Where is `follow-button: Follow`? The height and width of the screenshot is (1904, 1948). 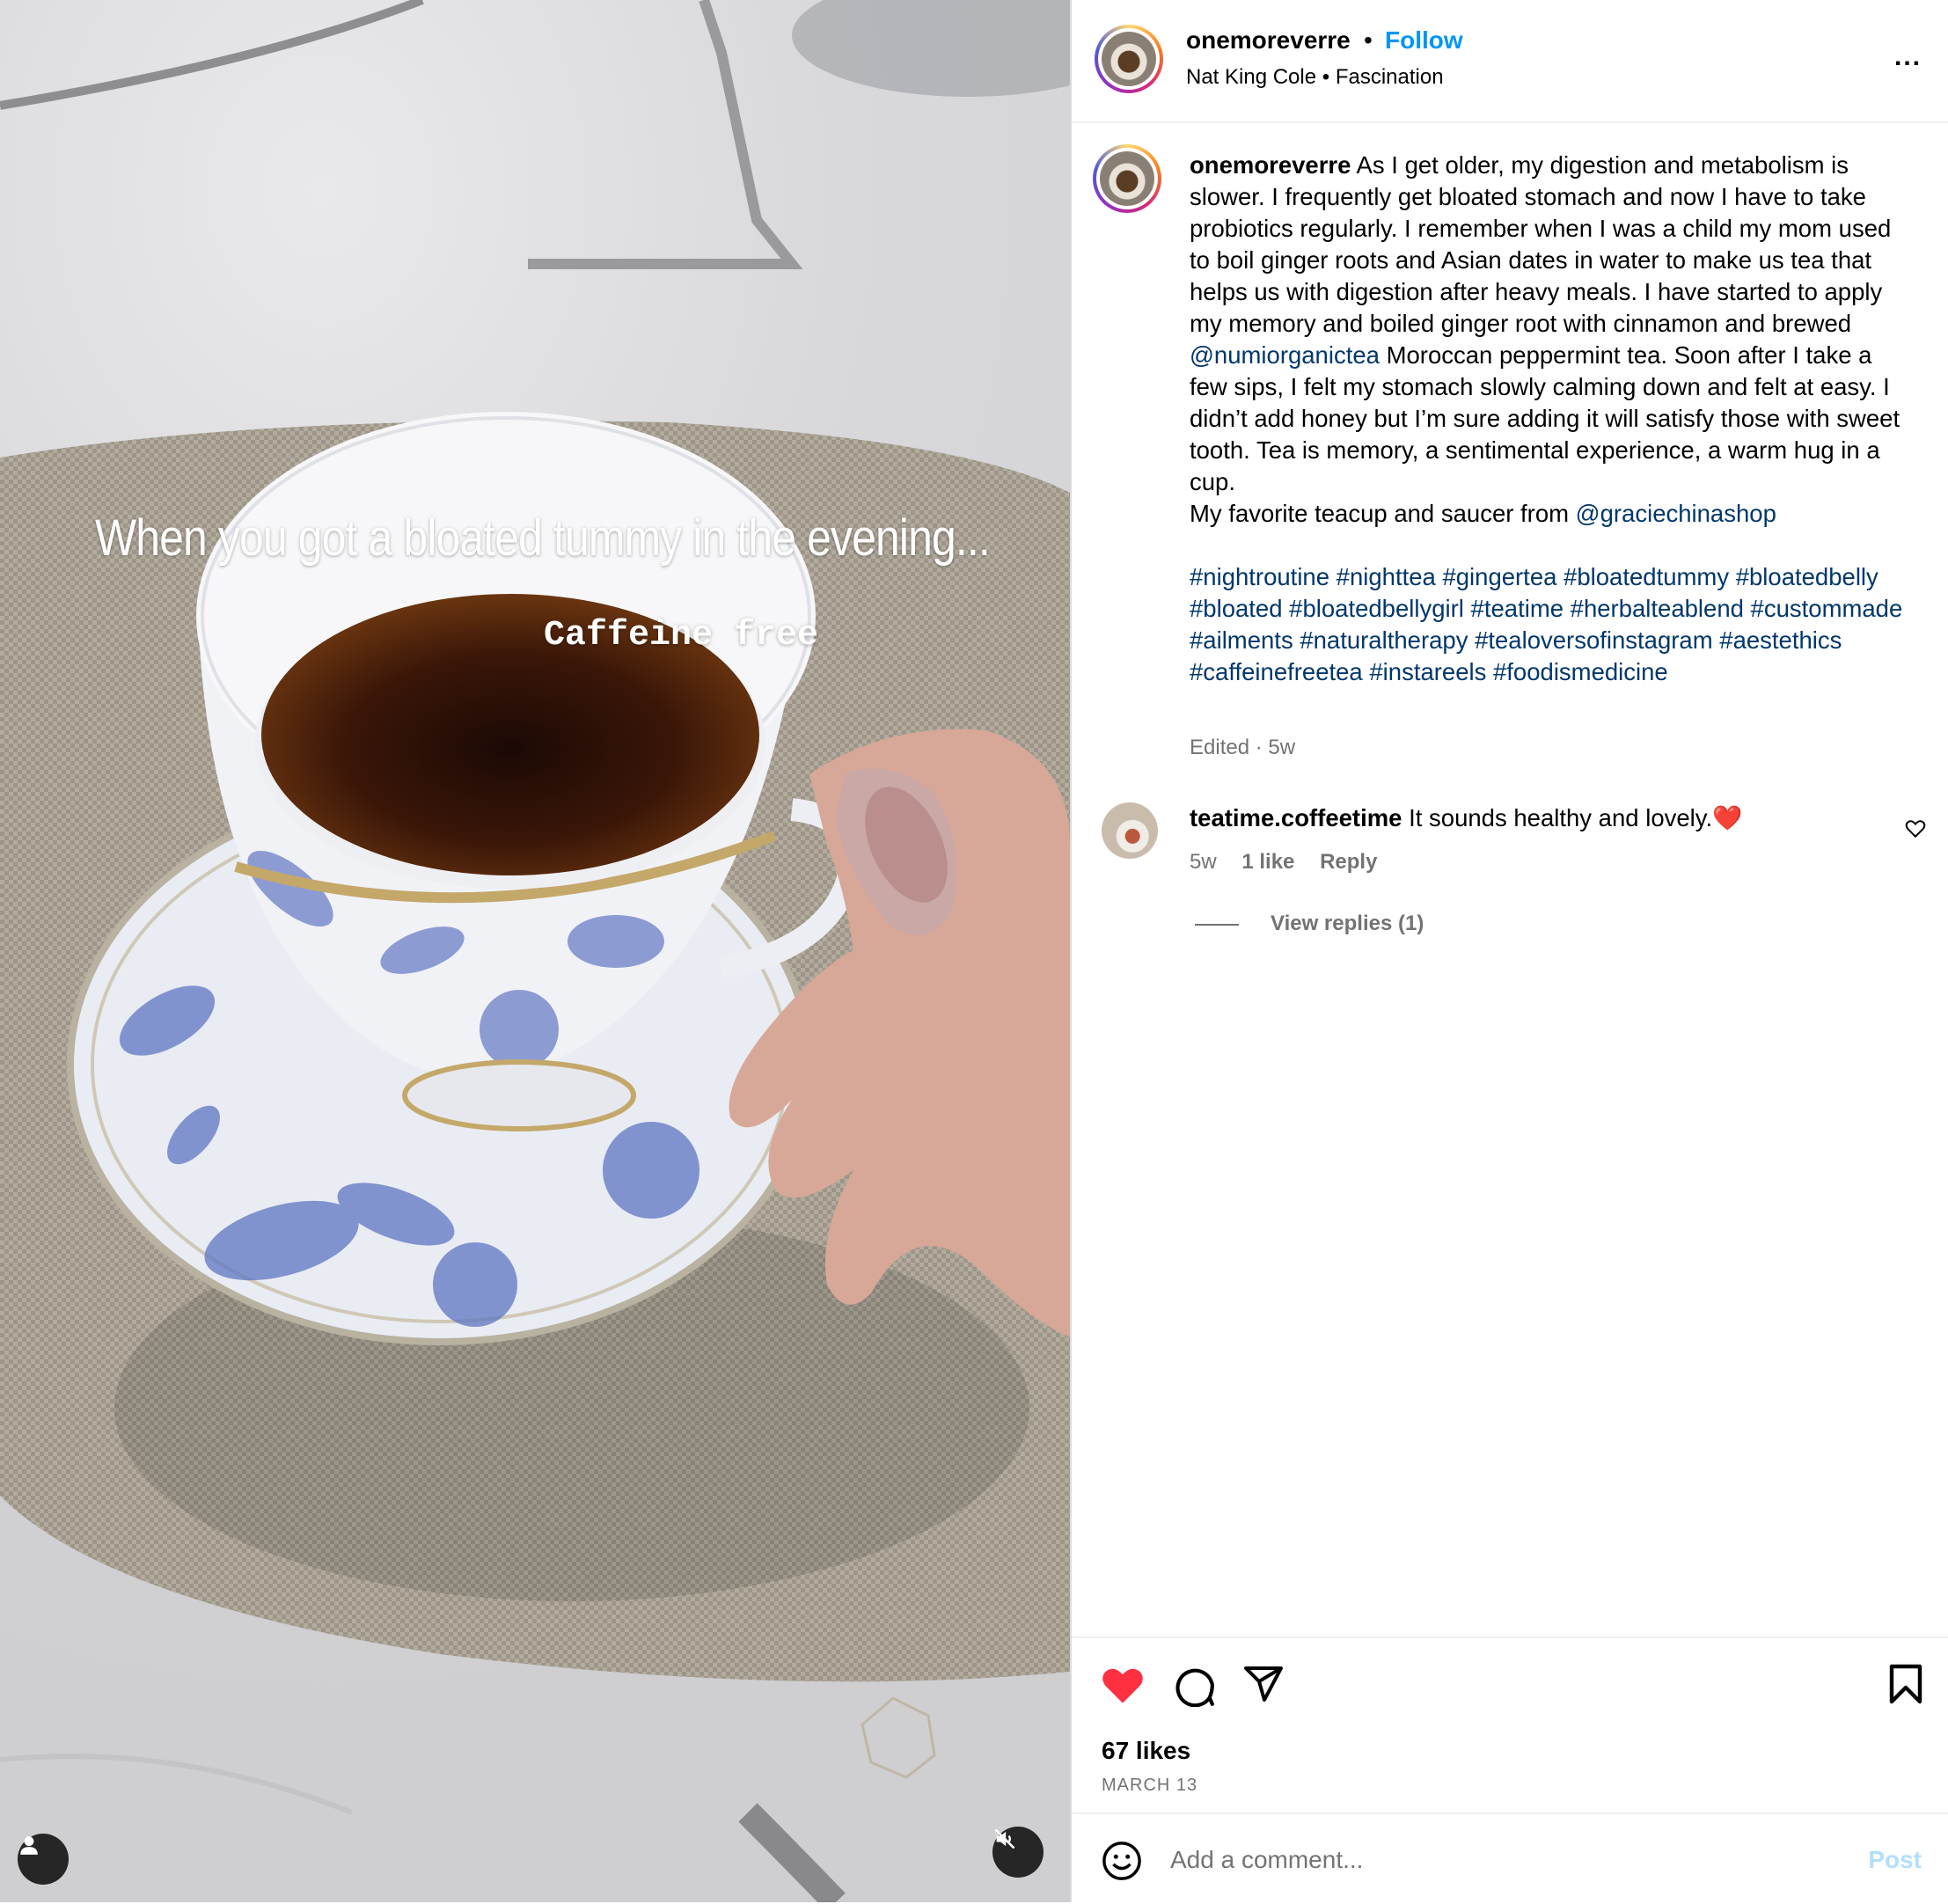 follow-button: Follow is located at coordinates (1424, 40).